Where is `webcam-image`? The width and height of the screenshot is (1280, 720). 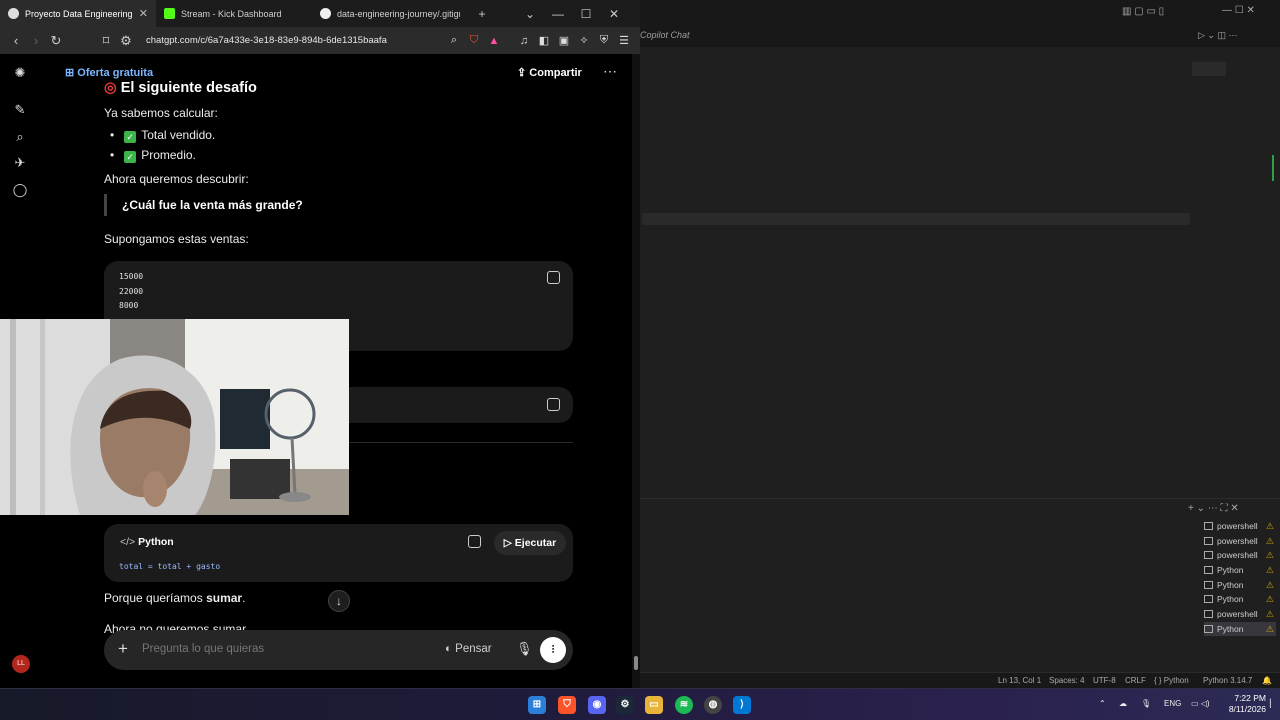 webcam-image is located at coordinates (174, 417).